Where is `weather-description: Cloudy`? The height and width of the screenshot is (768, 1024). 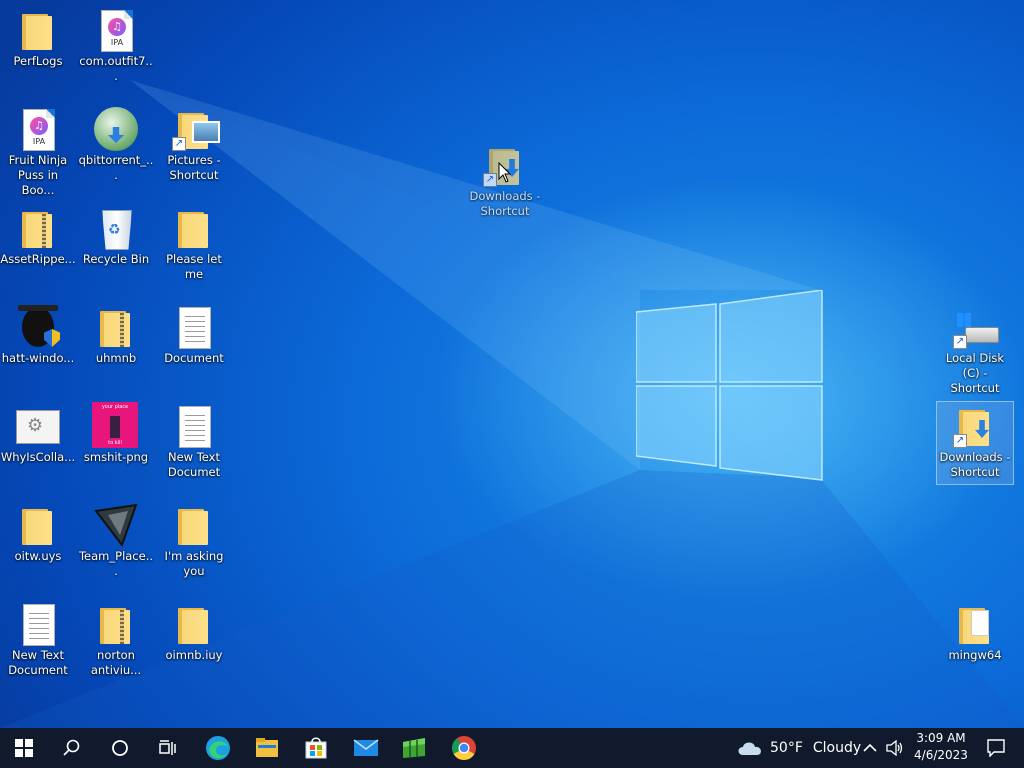
weather-description: Cloudy is located at coordinates (837, 748).